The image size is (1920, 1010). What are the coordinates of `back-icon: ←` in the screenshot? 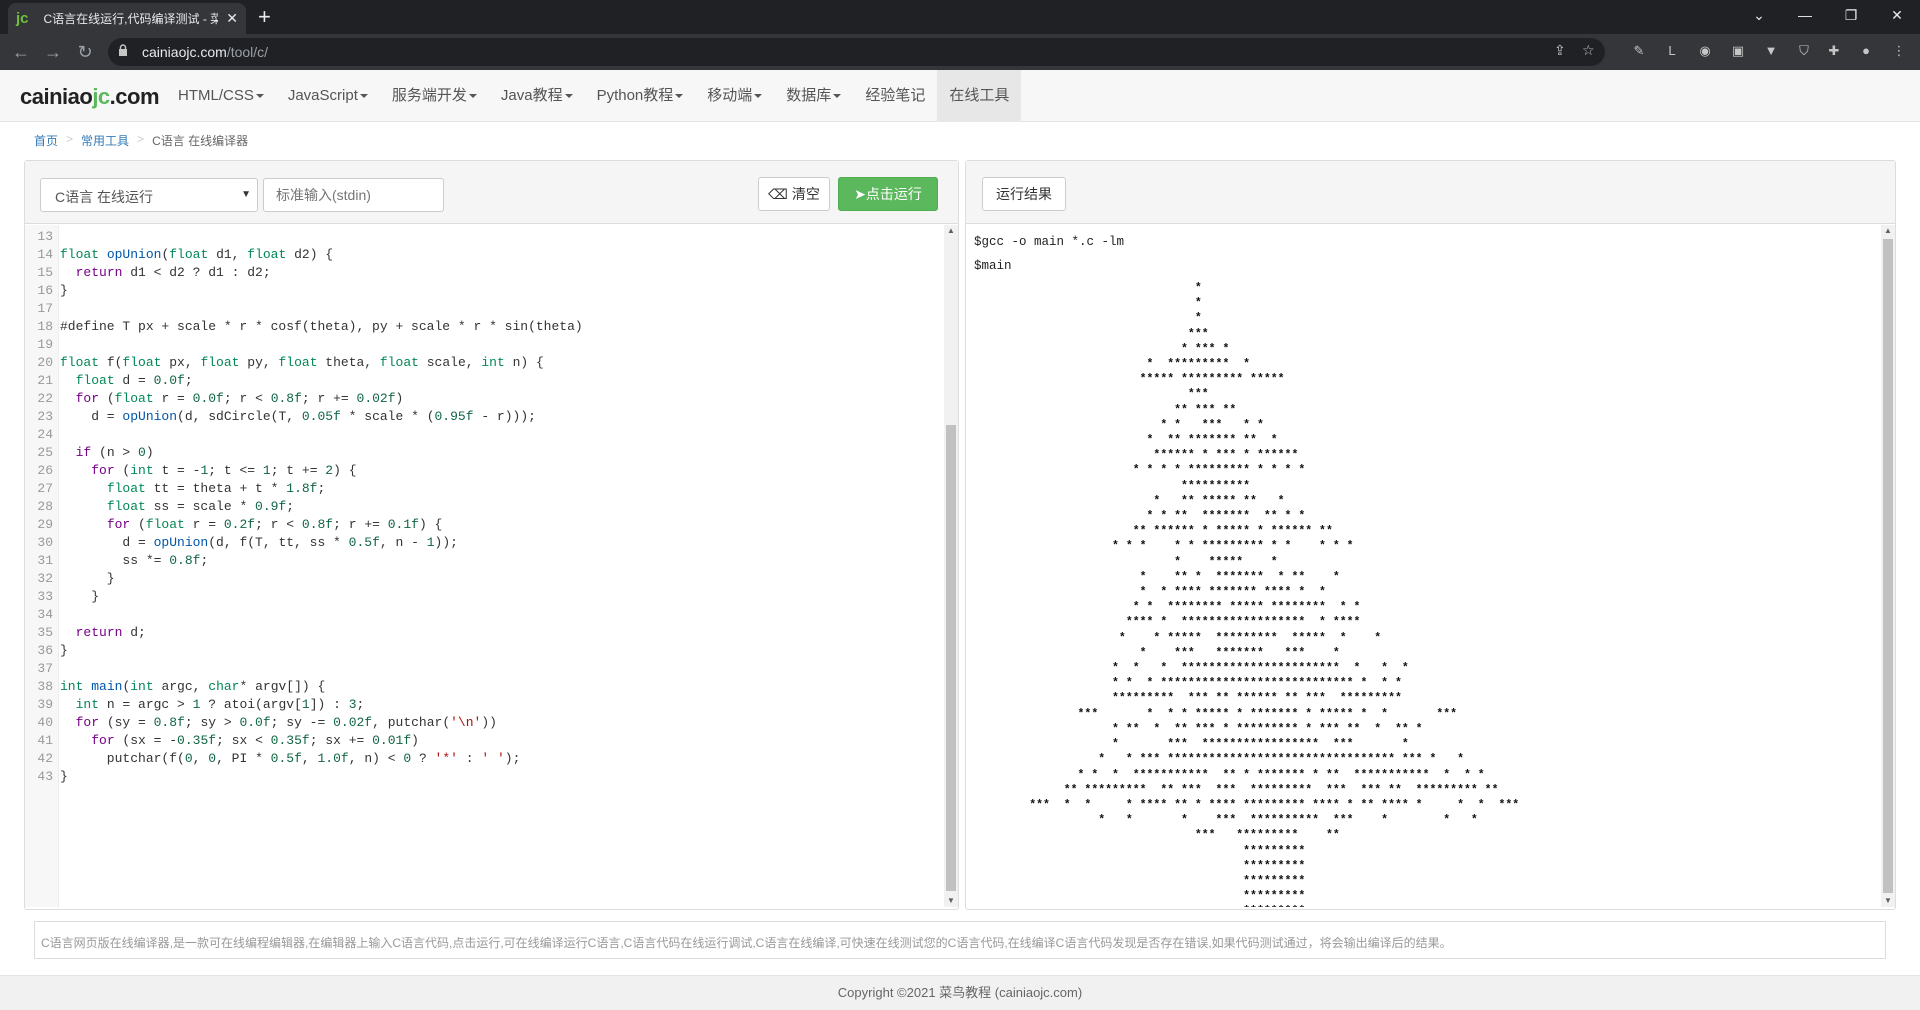 It's located at (21, 52).